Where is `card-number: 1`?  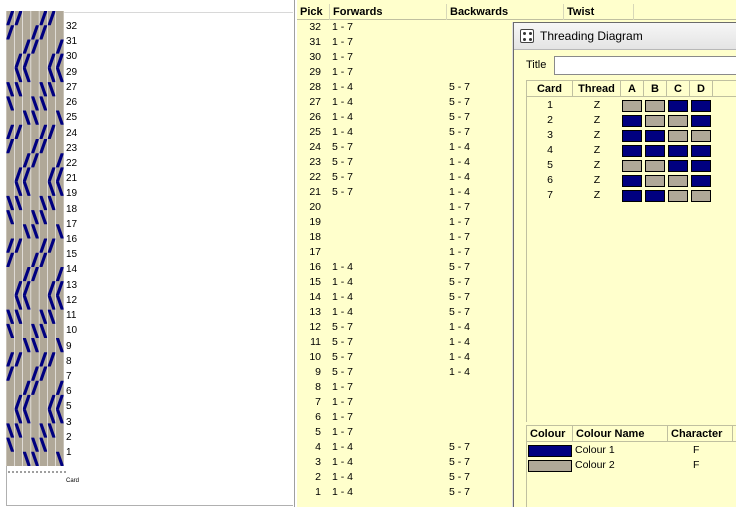
card-number: 1 is located at coordinates (550, 105).